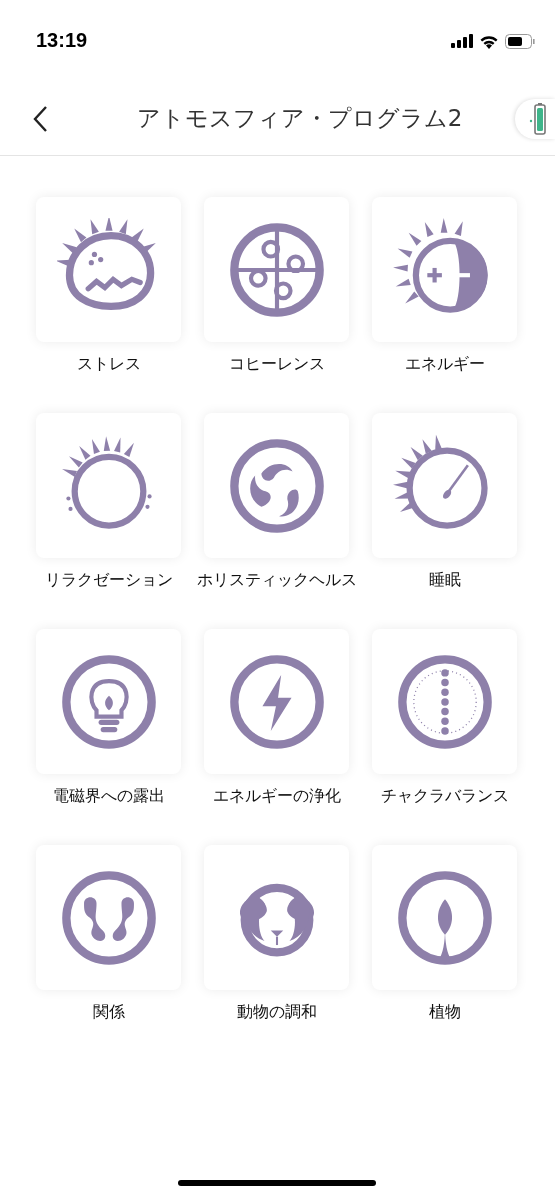 The image size is (555, 1200). Describe the element at coordinates (276, 796) in the screenshot. I see `program-label: エネルギーの浄化` at that location.